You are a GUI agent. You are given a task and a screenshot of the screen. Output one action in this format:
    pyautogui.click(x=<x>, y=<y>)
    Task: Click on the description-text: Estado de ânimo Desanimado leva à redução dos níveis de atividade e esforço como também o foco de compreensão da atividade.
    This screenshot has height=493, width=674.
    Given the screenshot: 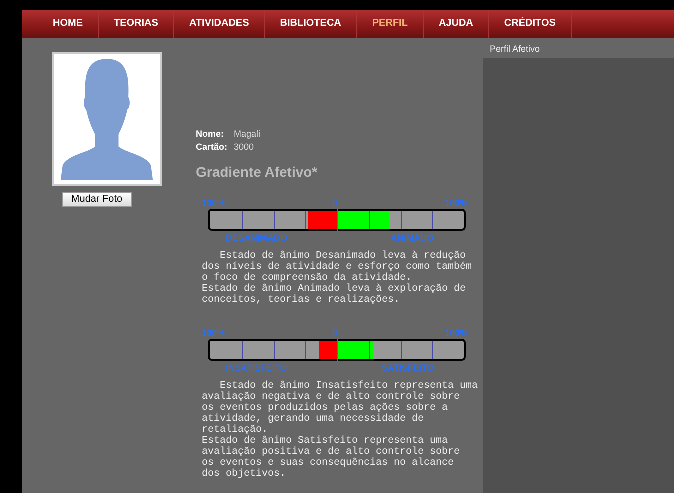 What is the action you would take?
    pyautogui.click(x=338, y=267)
    